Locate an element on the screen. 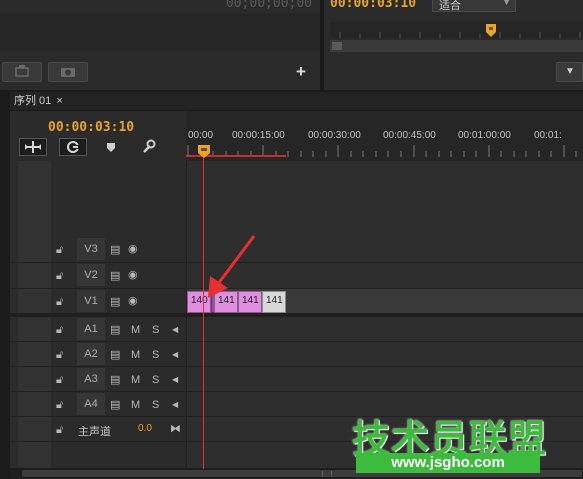 The image size is (583, 479). ruler-label: 00:01: is located at coordinates (548, 135).